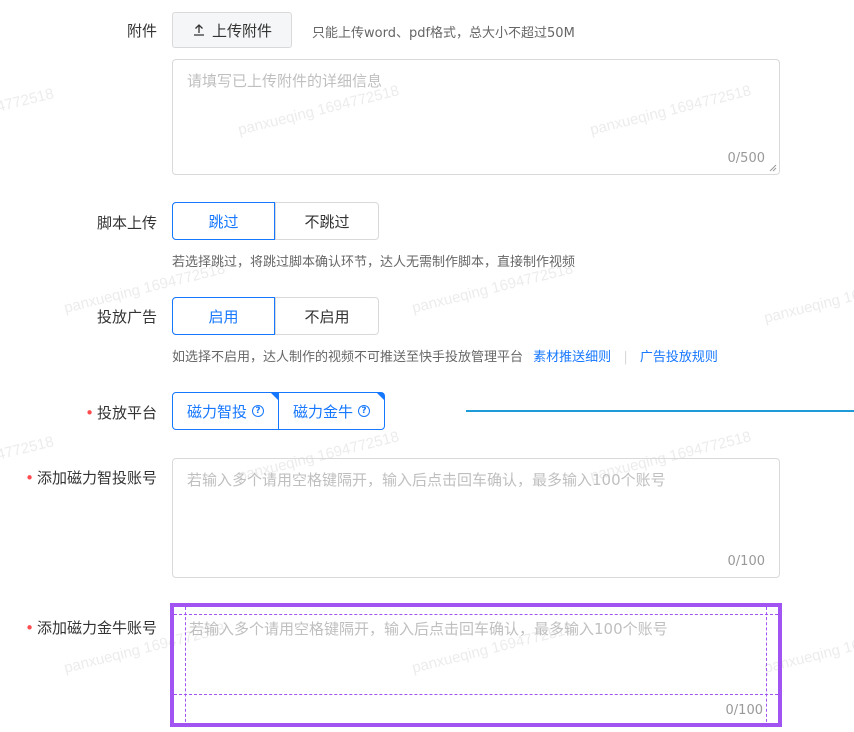  I want to click on jinniu-account-label: • 添加磁力金牛账号, so click(91, 628).